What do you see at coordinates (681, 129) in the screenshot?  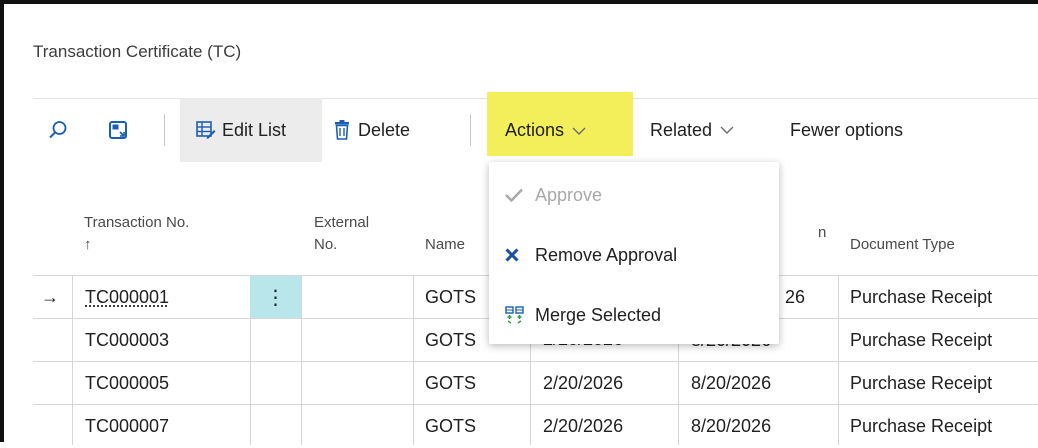 I see `related-label: Related` at bounding box center [681, 129].